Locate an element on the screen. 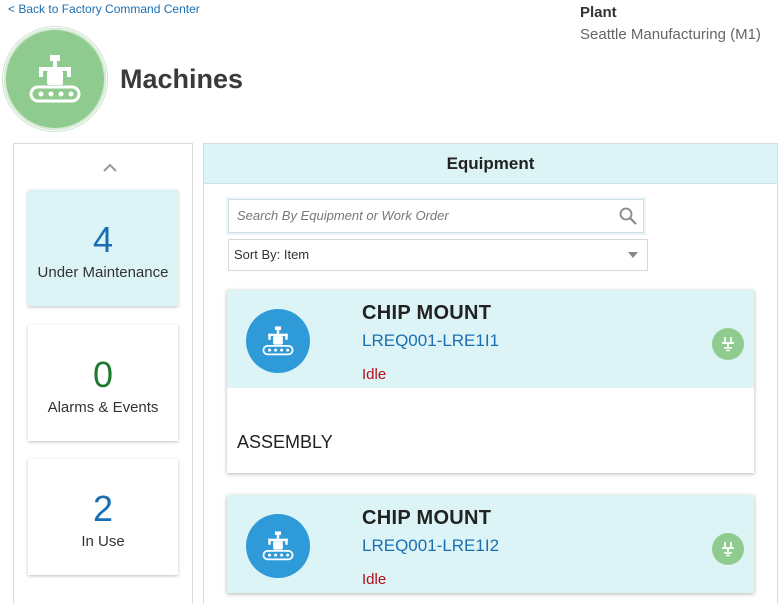  page-title: Machines is located at coordinates (182, 79).